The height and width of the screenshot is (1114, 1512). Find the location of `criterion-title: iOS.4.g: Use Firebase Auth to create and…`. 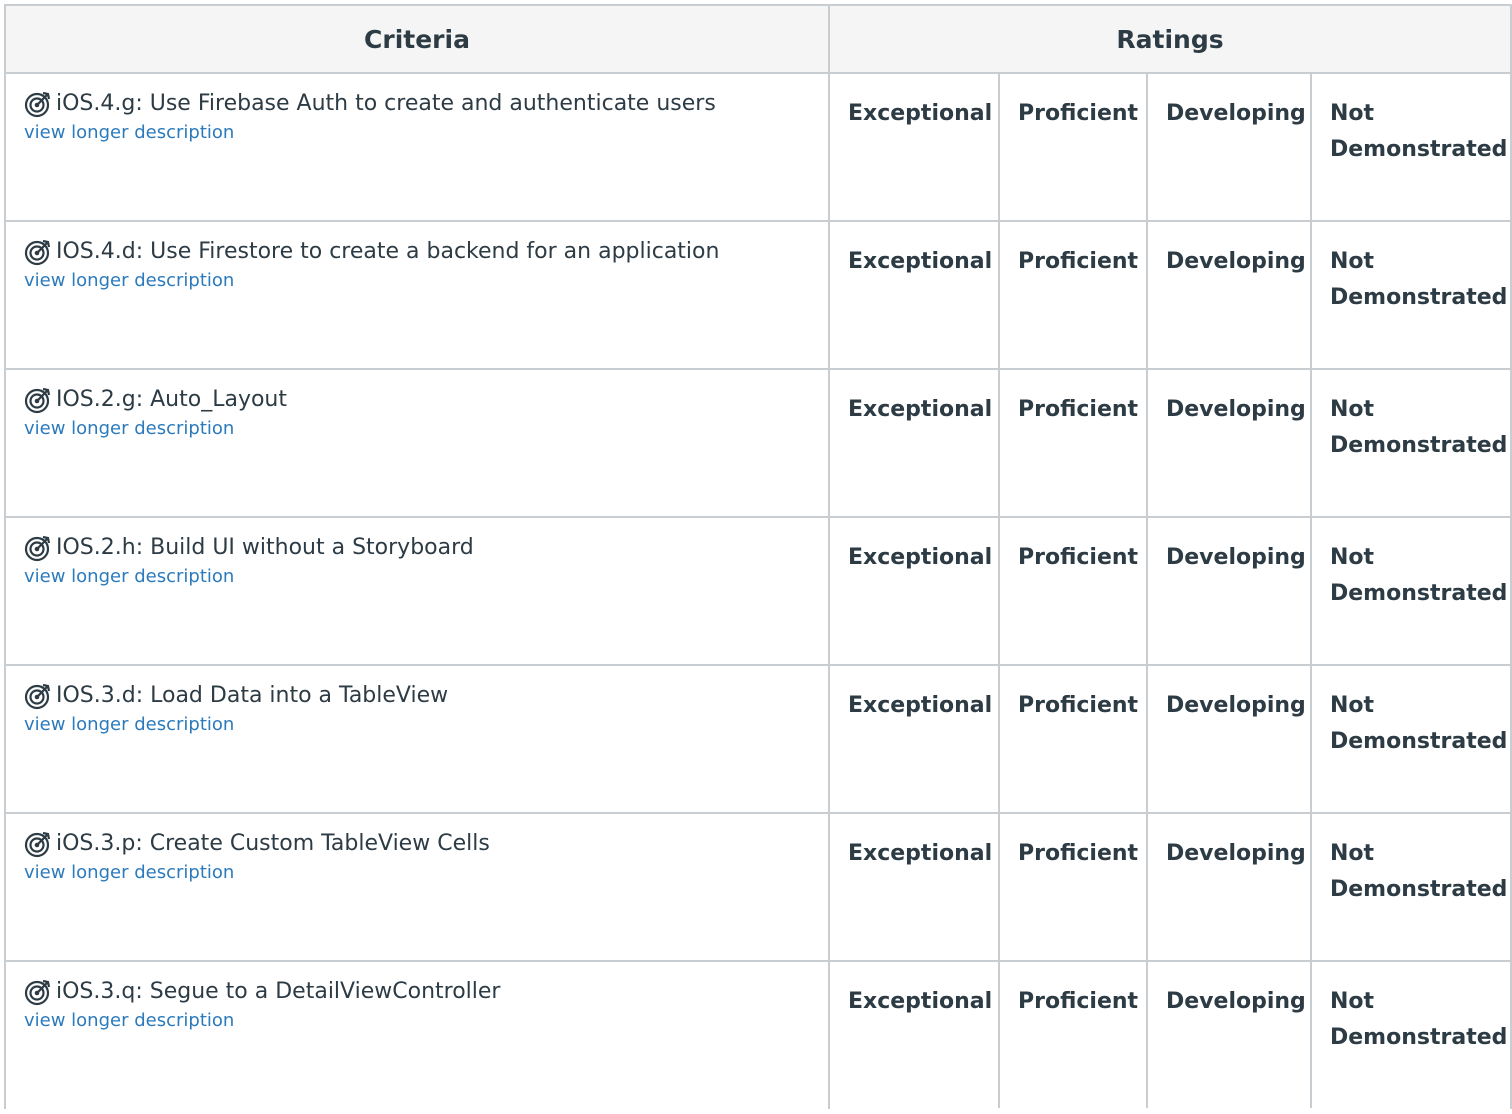

criterion-title: iOS.4.g: Use Firebase Auth to create and… is located at coordinates (386, 103).